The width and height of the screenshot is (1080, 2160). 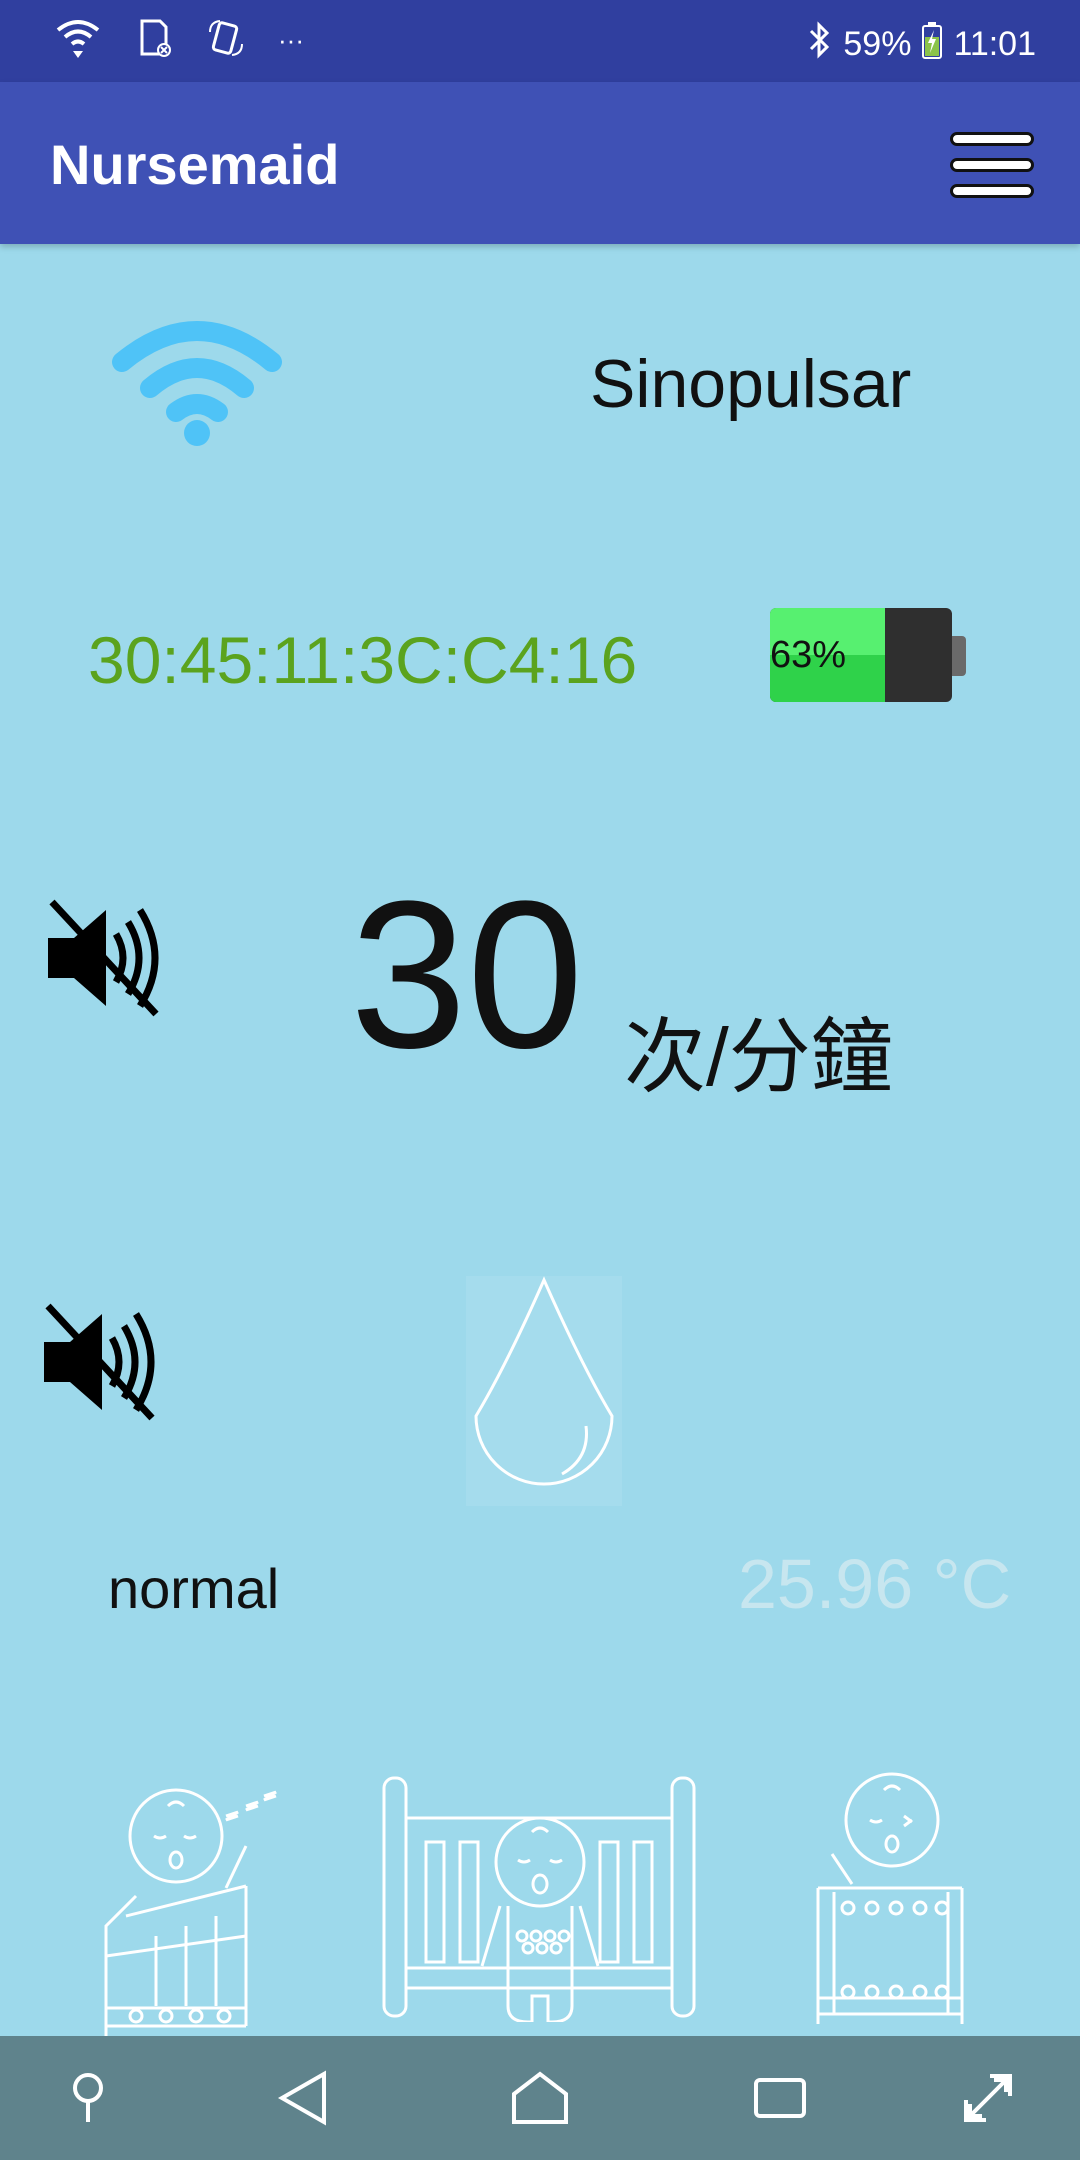 I want to click on overflow-indicator: ···, so click(x=291, y=40).